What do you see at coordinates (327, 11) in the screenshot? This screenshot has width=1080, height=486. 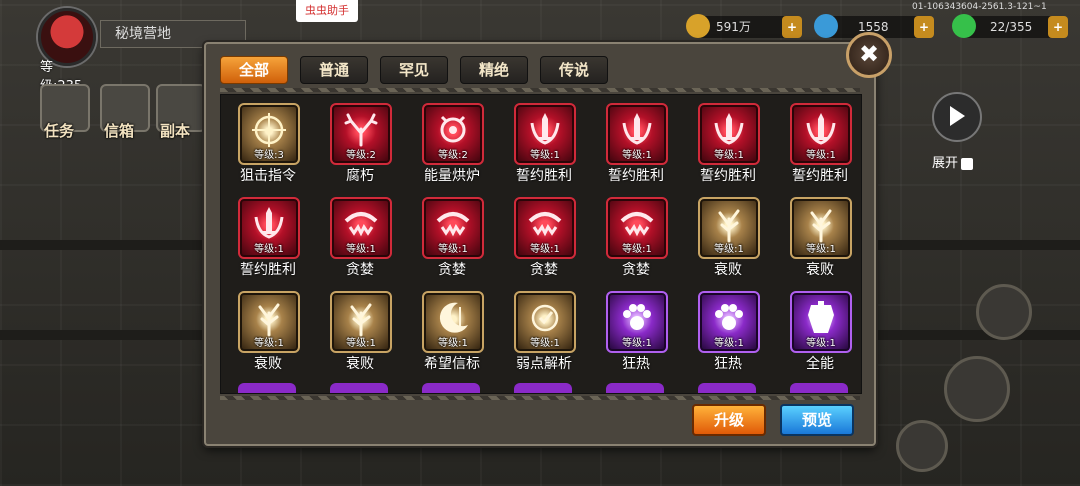 I see `helper-badge: 虫虫助手` at bounding box center [327, 11].